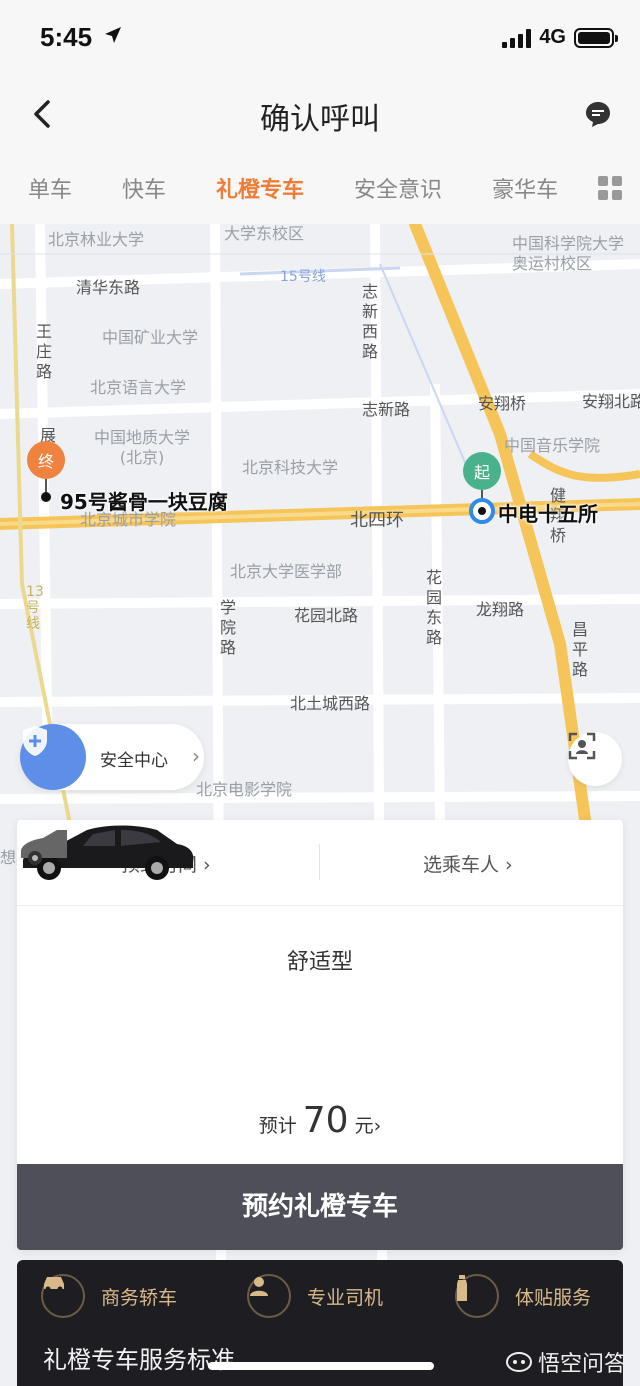 Image resolution: width=640 pixels, height=1386 pixels. What do you see at coordinates (46, 460) in the screenshot?
I see `end-marker: 终` at bounding box center [46, 460].